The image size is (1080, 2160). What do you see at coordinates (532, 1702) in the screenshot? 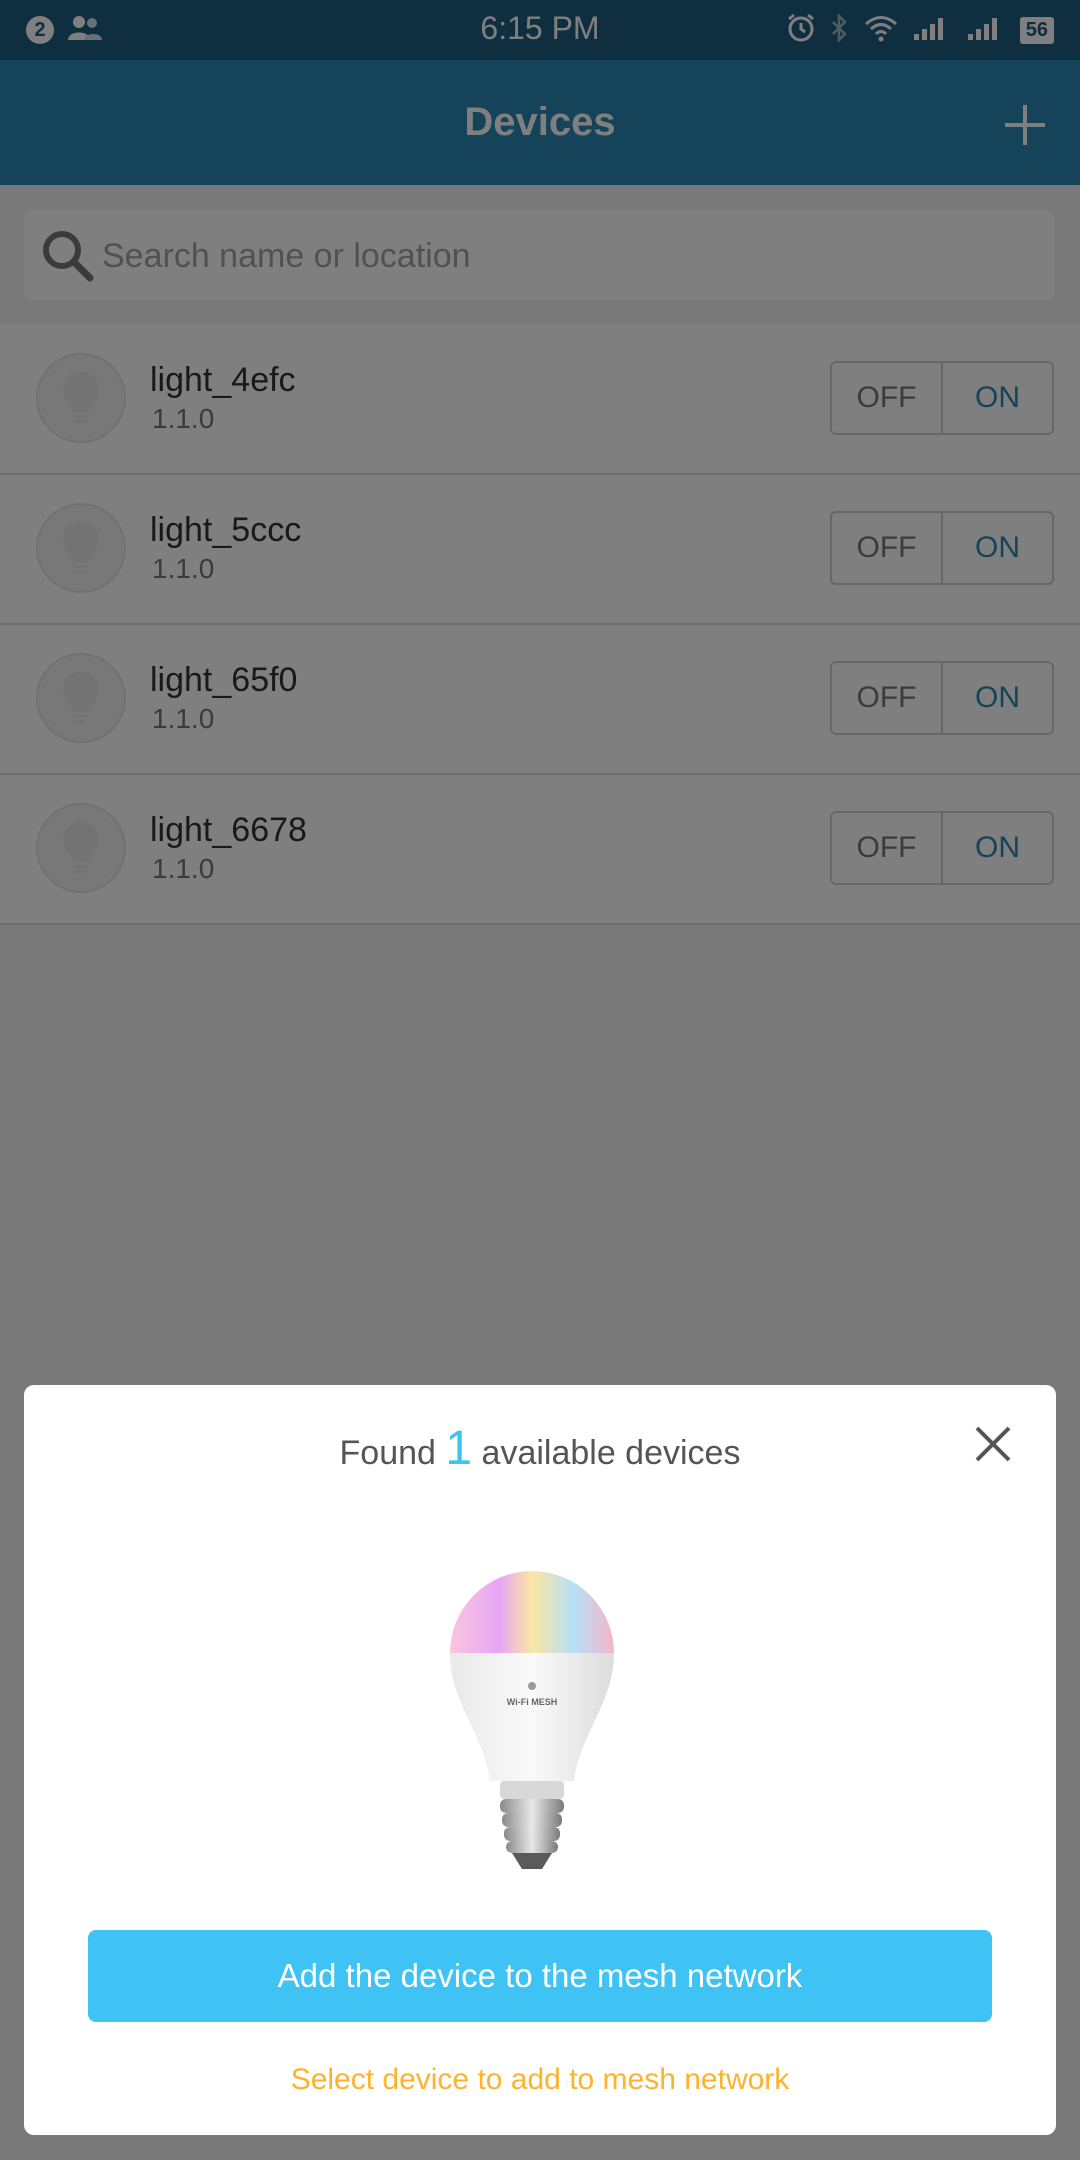
I see `bulb-logo-text: Wi-Fi MESH` at bounding box center [532, 1702].